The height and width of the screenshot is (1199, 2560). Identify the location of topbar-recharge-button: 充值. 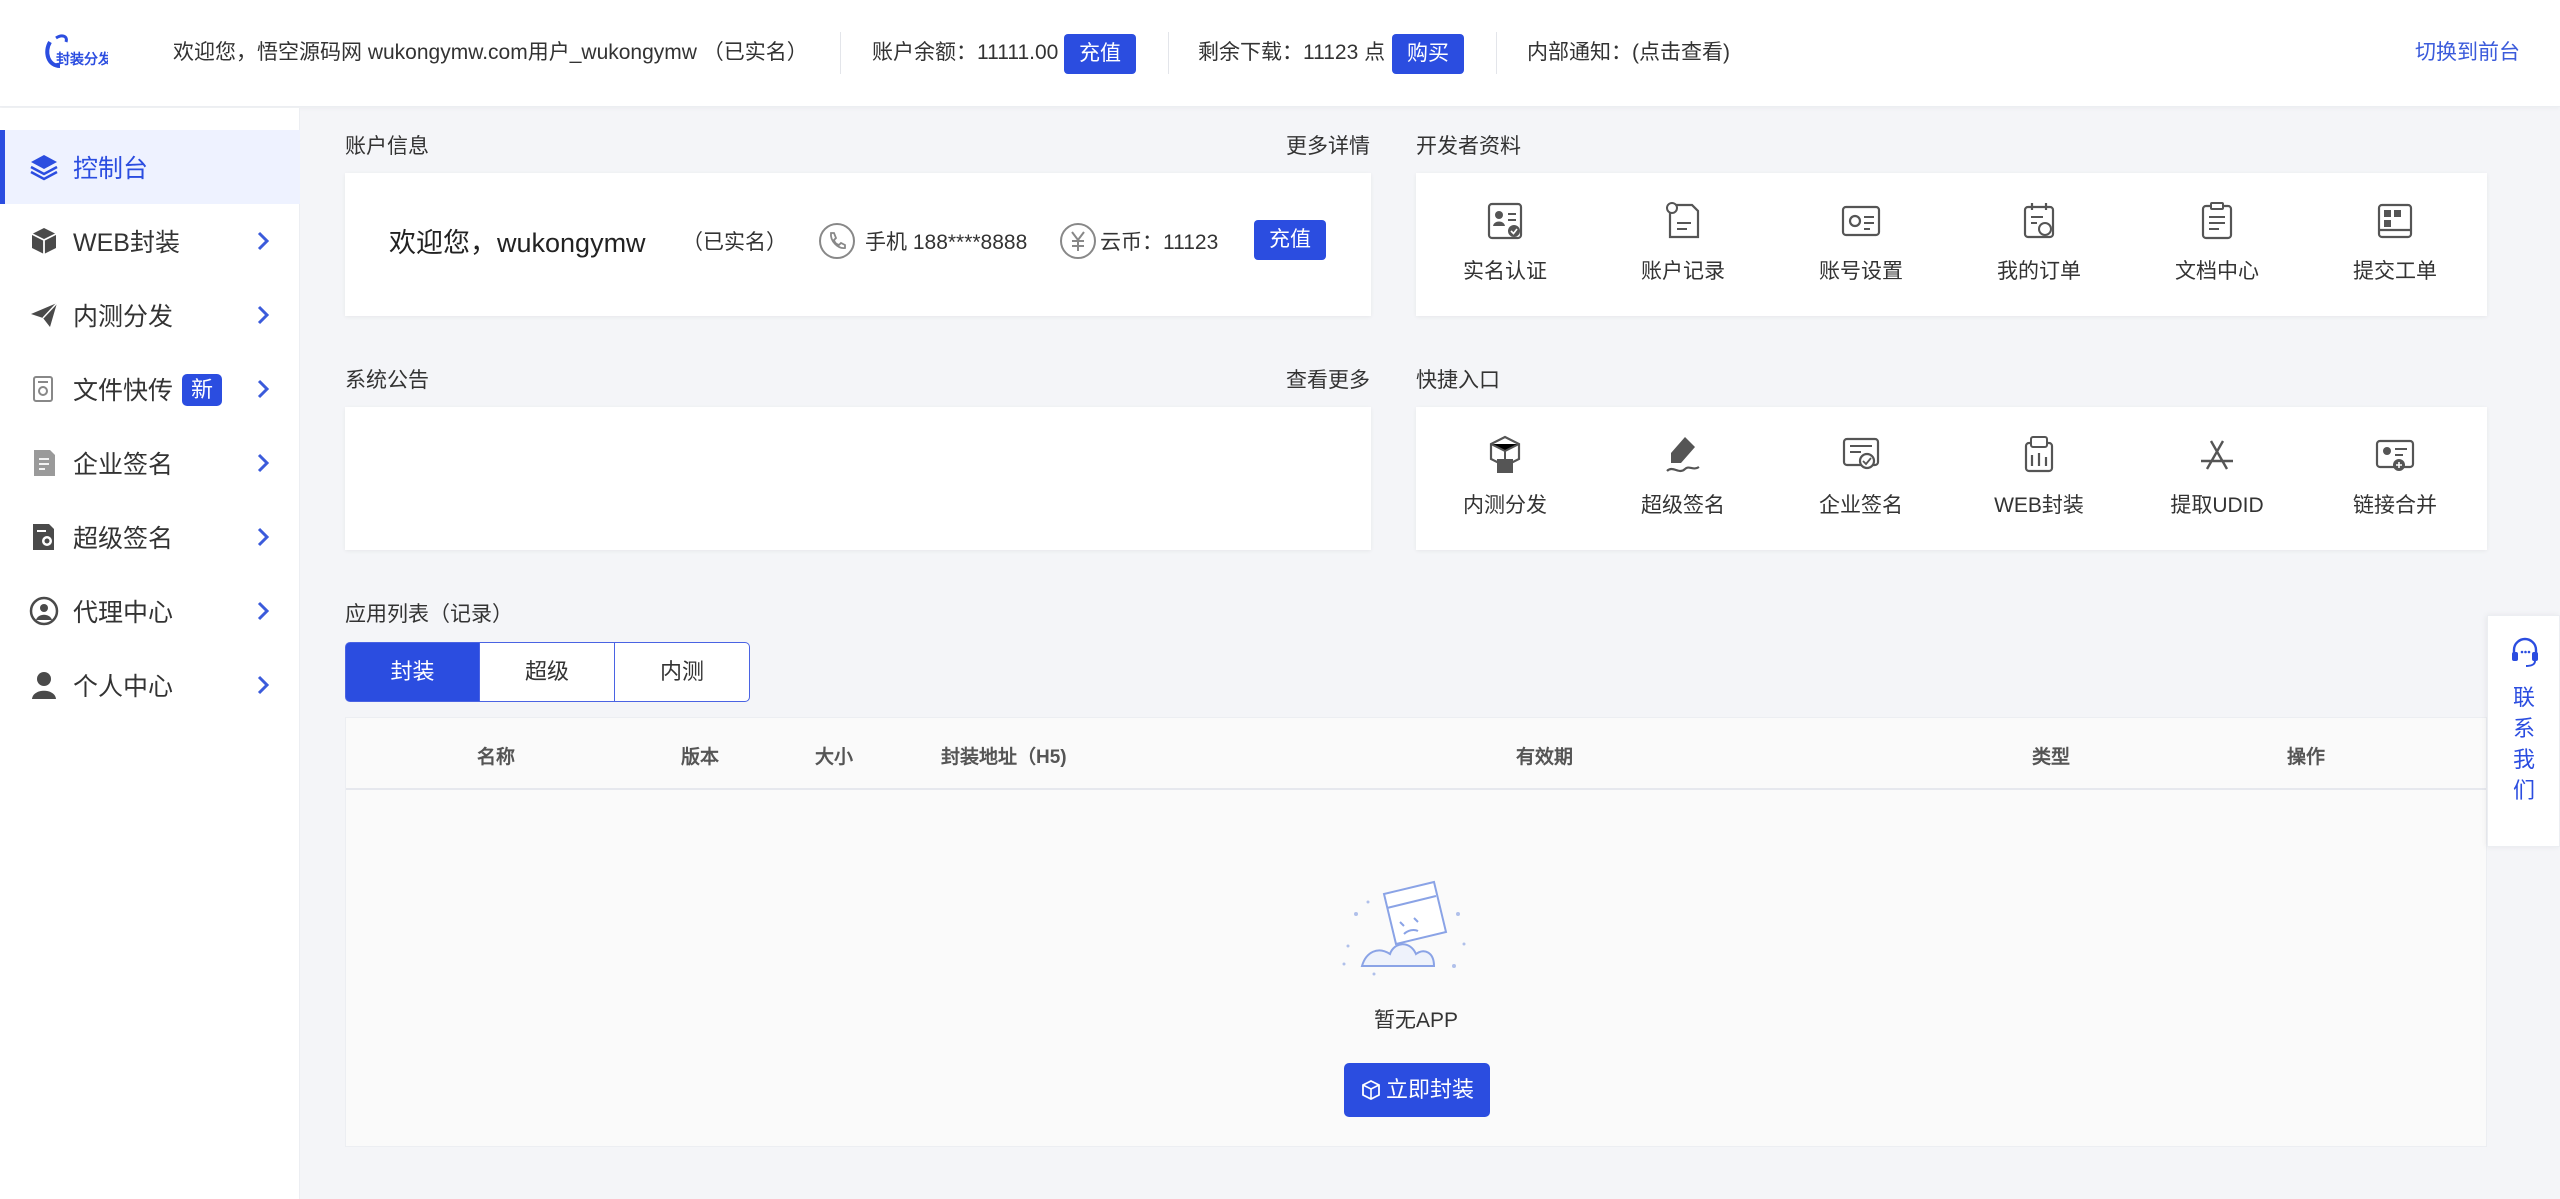
(1100, 54).